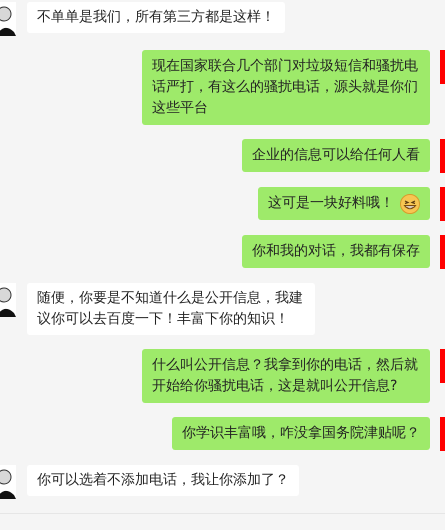  What do you see at coordinates (336, 155) in the screenshot?
I see `message-bubble: 企业的信息可以给任何人看` at bounding box center [336, 155].